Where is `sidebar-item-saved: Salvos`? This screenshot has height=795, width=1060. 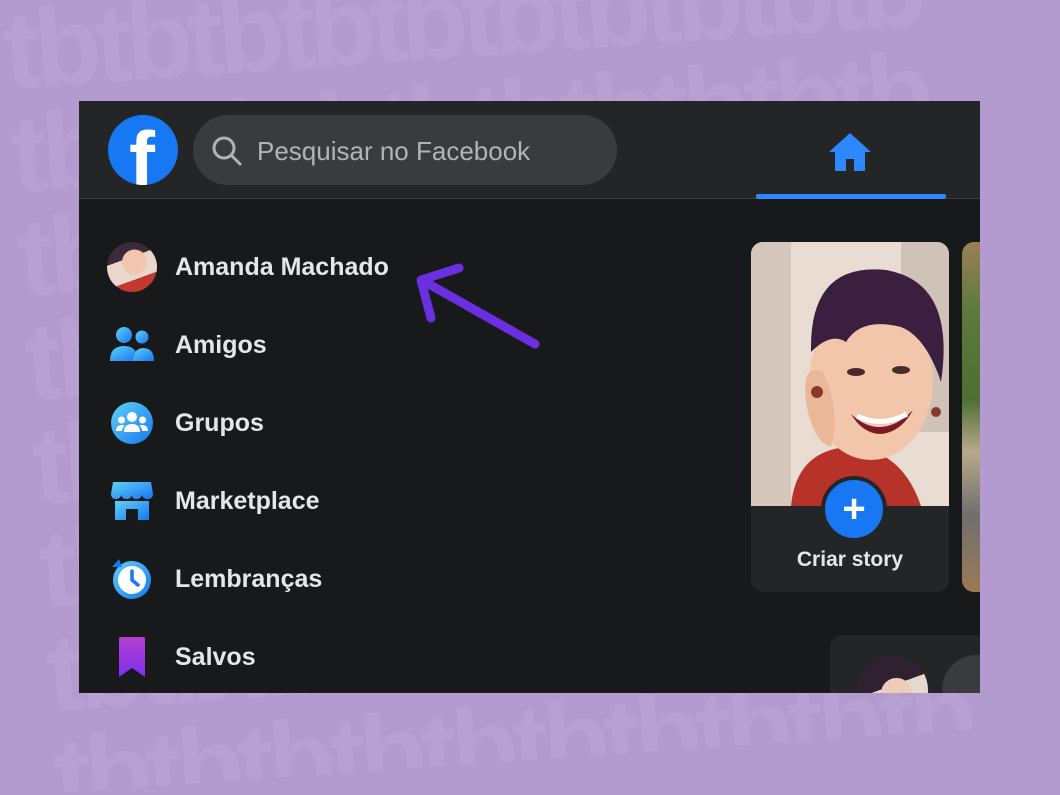
sidebar-item-saved: Salvos is located at coordinates (367, 657).